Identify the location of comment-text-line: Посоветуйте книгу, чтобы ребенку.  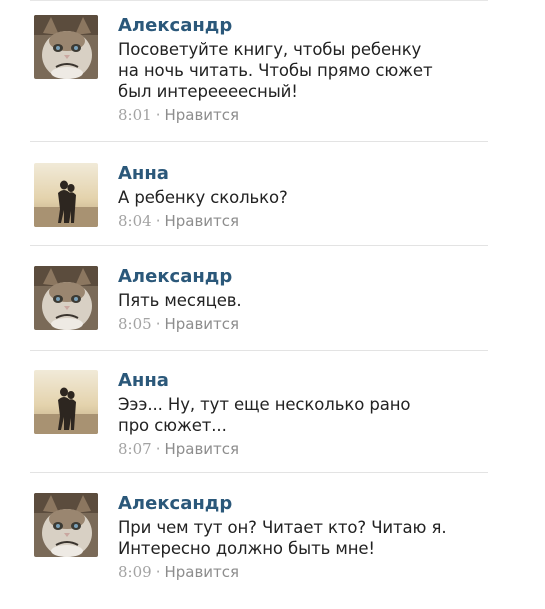
(270, 49).